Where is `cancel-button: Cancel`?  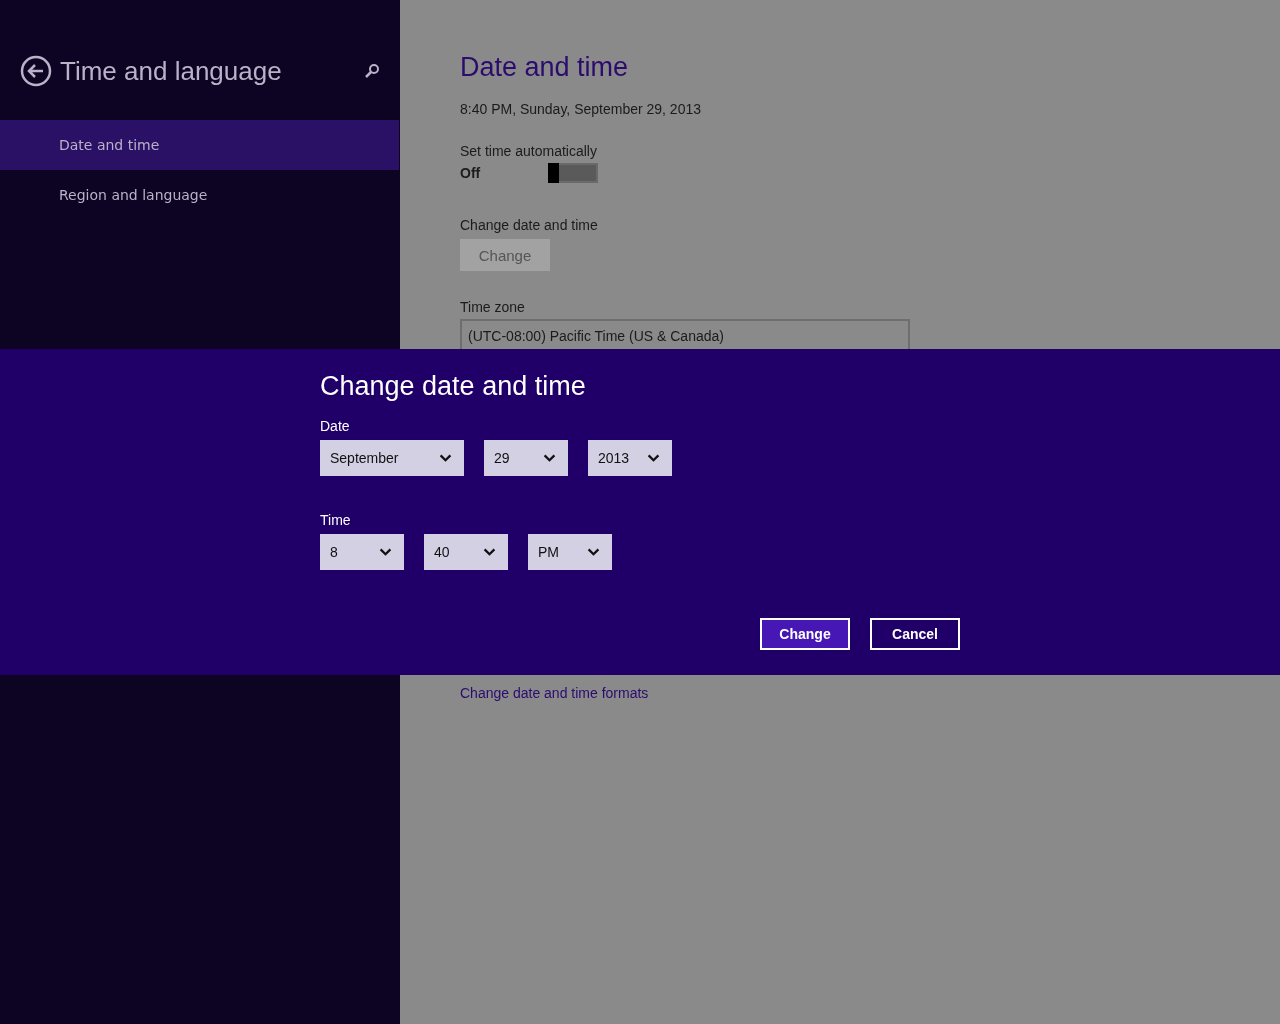
cancel-button: Cancel is located at coordinates (915, 634).